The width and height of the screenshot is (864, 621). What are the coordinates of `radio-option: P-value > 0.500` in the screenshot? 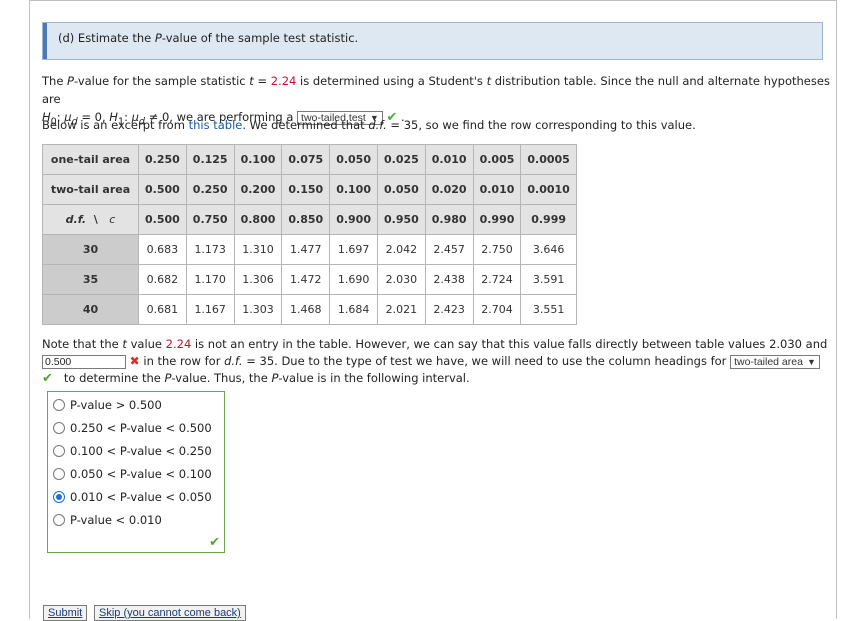 It's located at (107, 405).